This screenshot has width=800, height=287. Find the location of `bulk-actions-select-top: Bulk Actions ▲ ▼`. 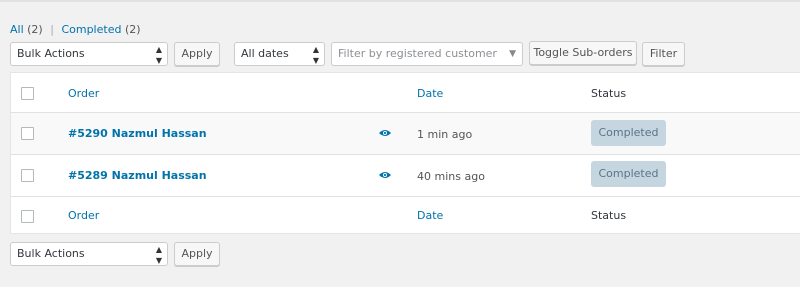

bulk-actions-select-top: Bulk Actions ▲ ▼ is located at coordinates (89, 54).